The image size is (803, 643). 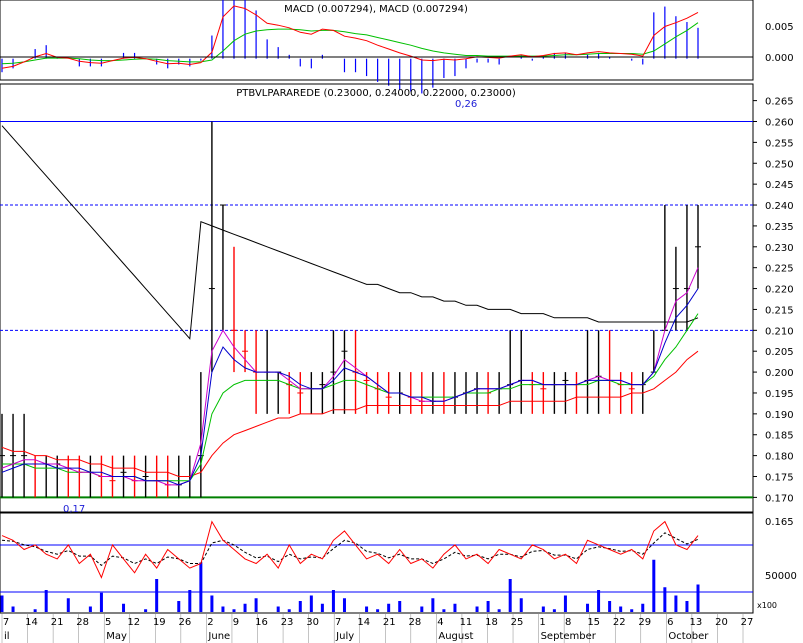 I want to click on x-tick-label: 13, so click(x=696, y=622).